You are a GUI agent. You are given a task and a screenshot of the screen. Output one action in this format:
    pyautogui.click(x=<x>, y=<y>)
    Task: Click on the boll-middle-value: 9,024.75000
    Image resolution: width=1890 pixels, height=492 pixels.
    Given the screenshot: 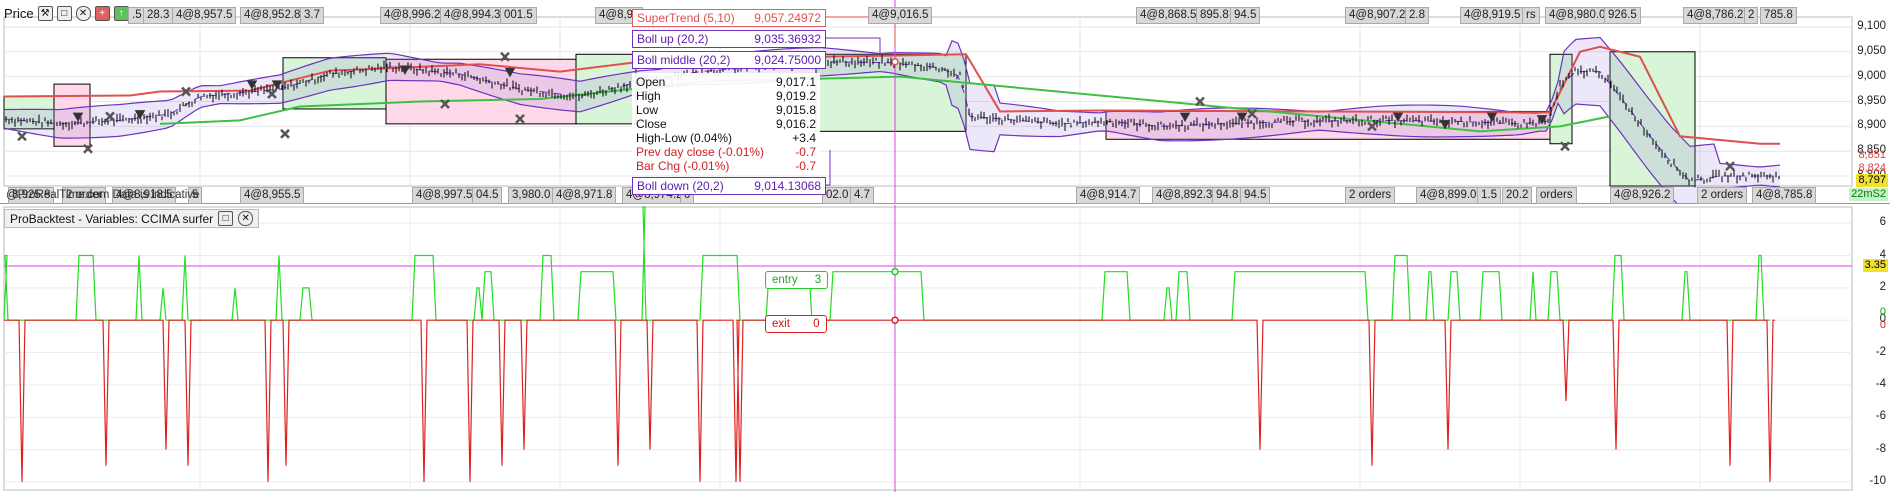 What is the action you would take?
    pyautogui.click(x=787, y=60)
    